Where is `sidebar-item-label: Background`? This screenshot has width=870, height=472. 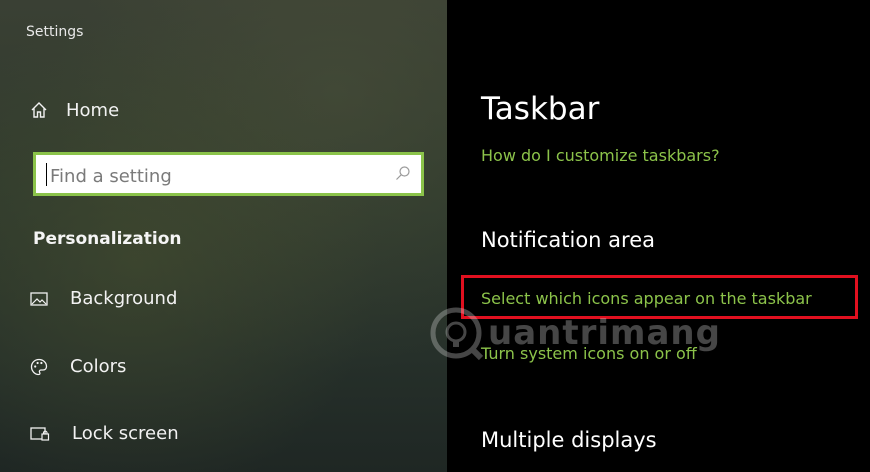
sidebar-item-label: Background is located at coordinates (124, 298).